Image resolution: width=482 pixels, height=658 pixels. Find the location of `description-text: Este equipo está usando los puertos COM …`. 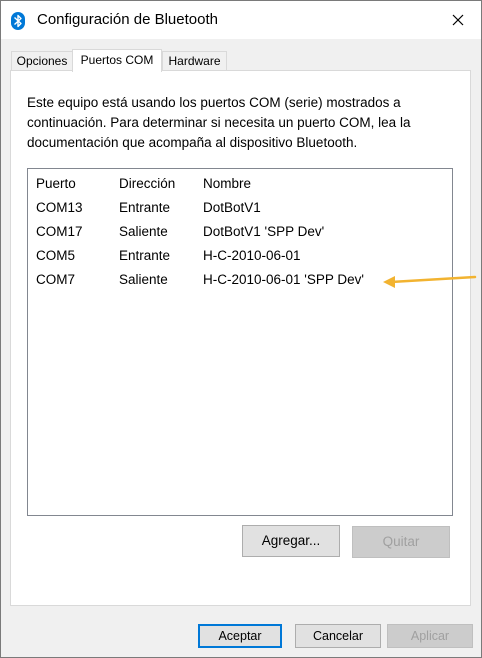

description-text: Este equipo está usando los puertos COM … is located at coordinates (219, 122).